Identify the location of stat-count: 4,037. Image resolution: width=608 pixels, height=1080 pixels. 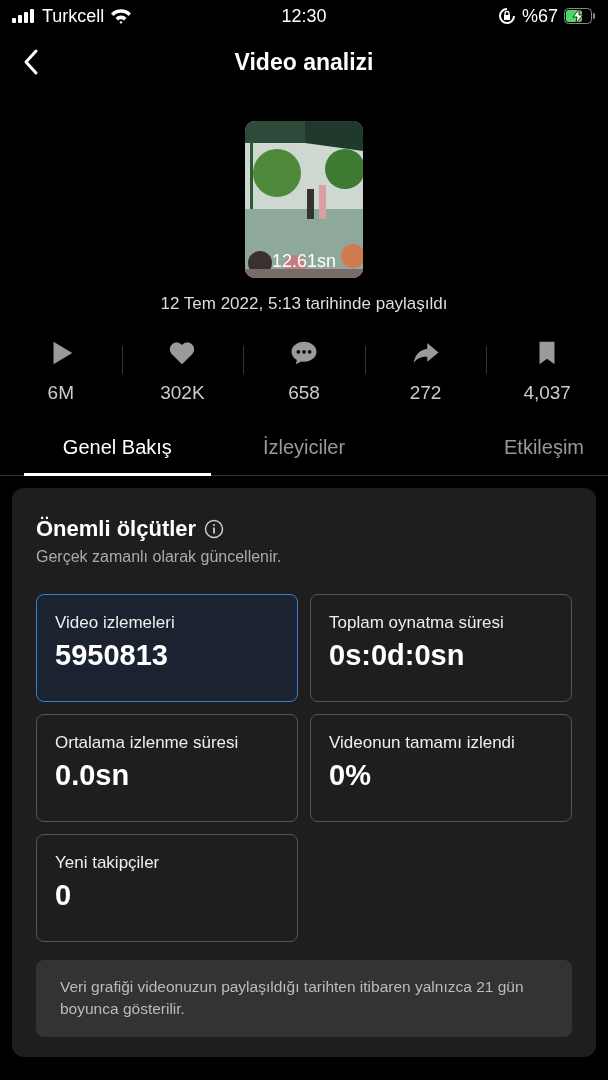
(547, 393).